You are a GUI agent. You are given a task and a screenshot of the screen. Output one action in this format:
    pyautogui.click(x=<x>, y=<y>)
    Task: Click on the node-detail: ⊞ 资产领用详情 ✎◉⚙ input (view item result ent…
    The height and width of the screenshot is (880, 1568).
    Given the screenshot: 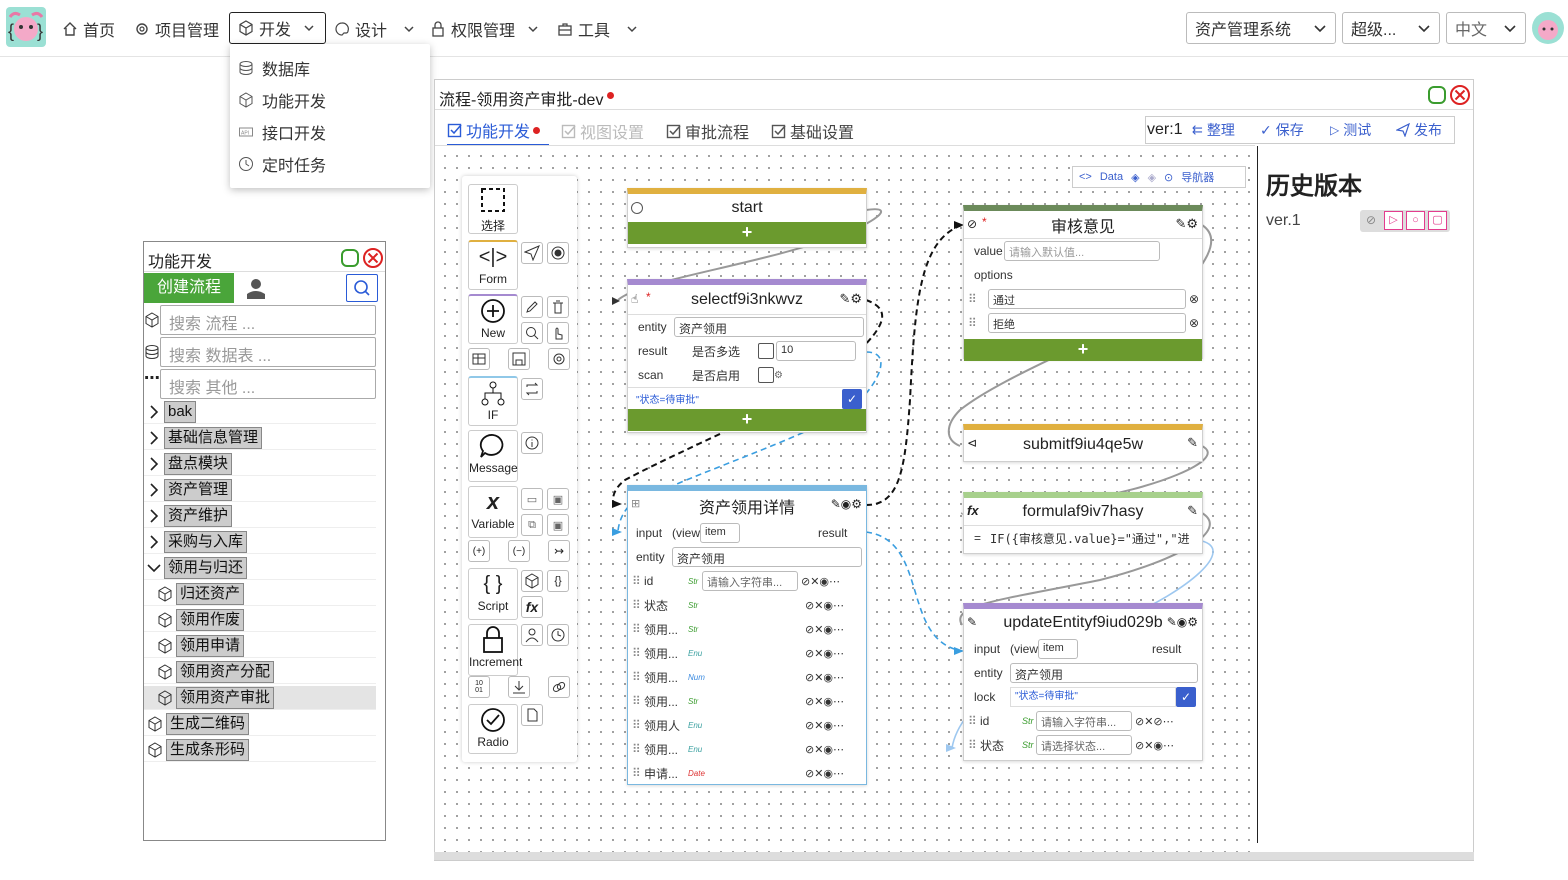 What is the action you would take?
    pyautogui.click(x=747, y=635)
    